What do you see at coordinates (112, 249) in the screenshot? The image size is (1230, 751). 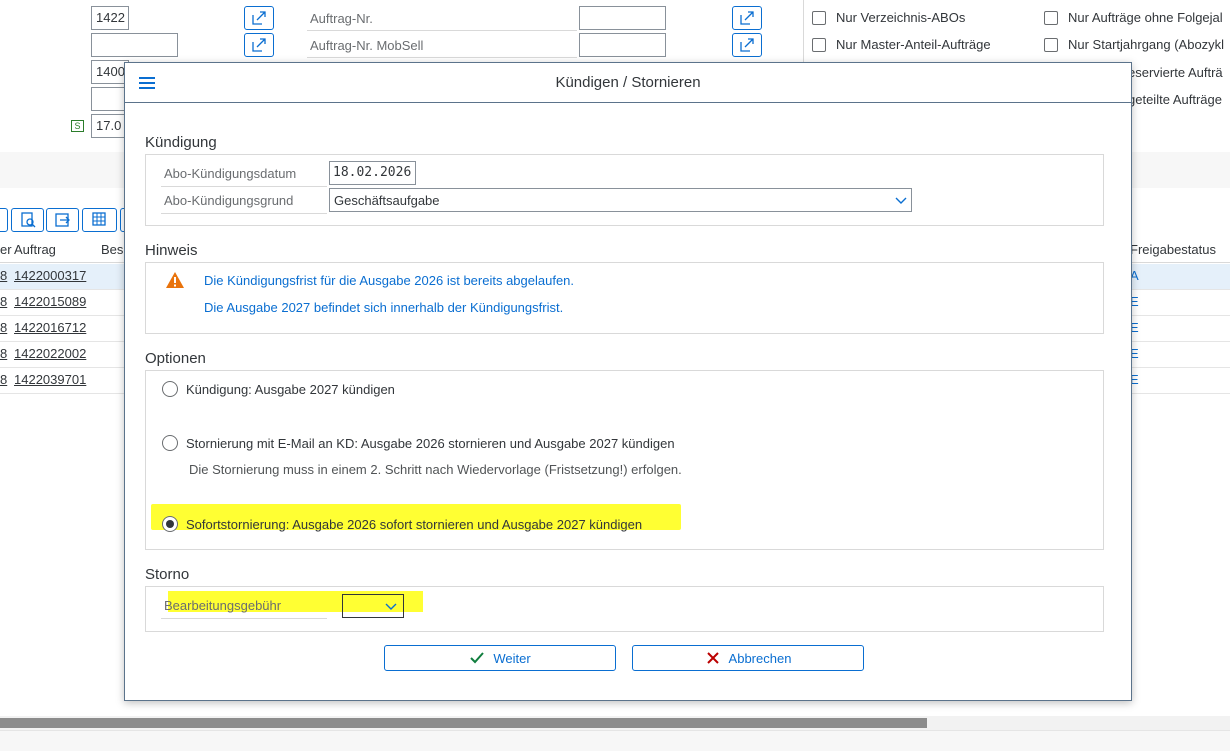 I see `column-header-bes: Bes` at bounding box center [112, 249].